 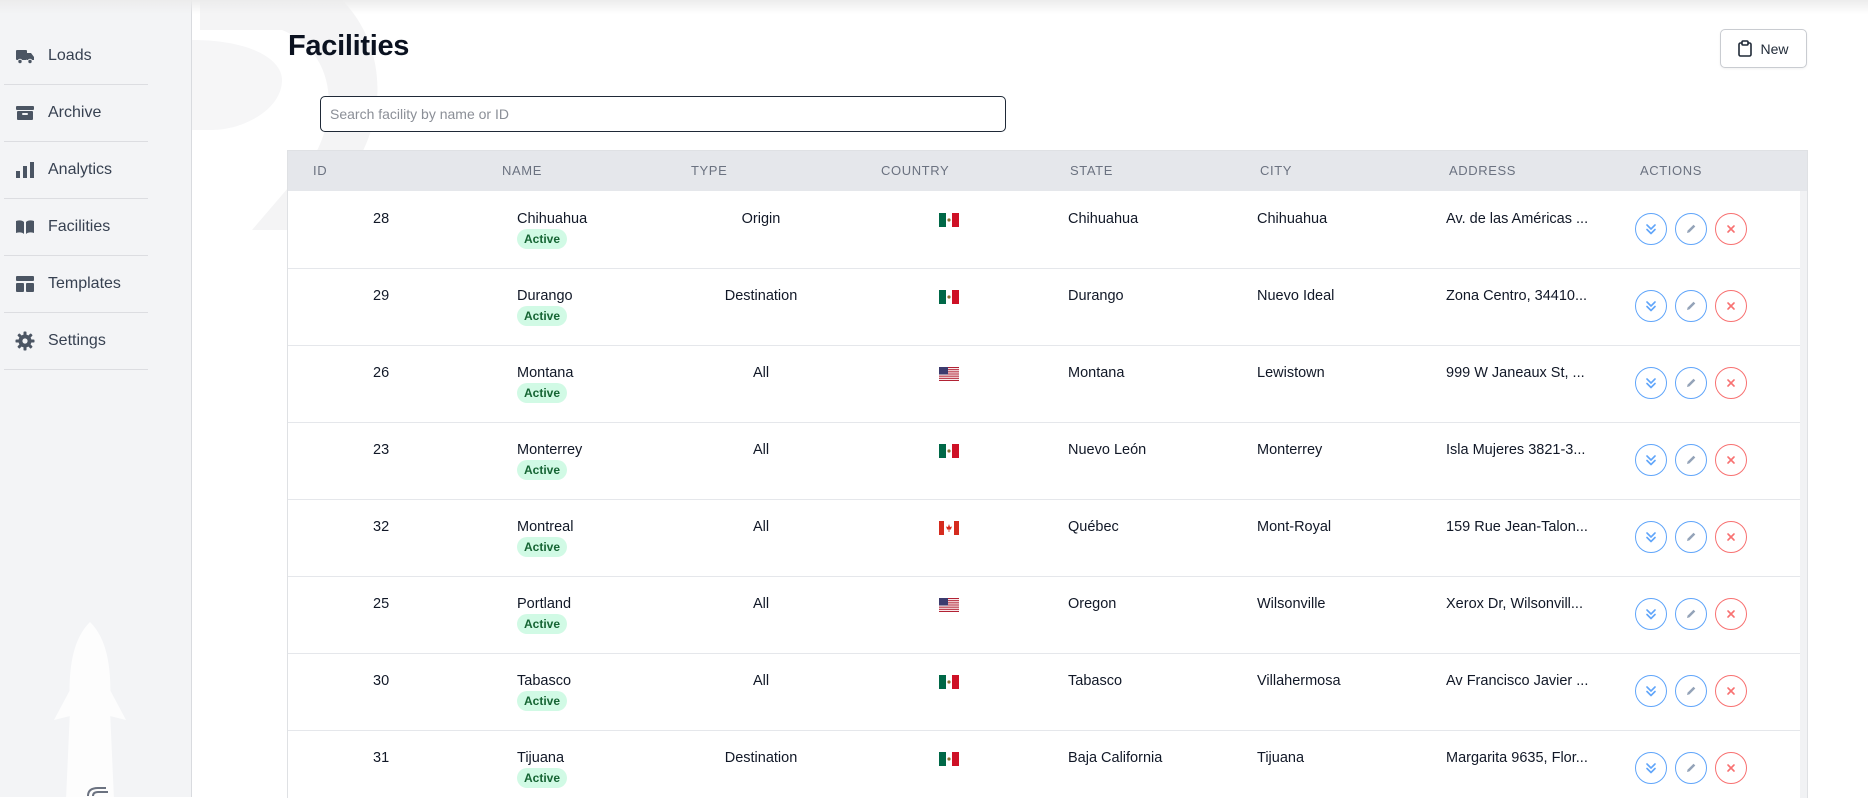 I want to click on column-header-type: TYPE, so click(x=709, y=170).